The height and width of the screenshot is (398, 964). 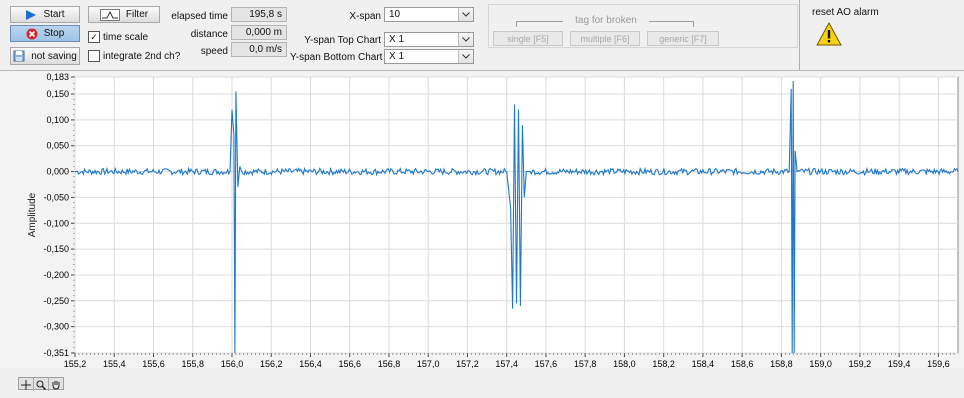 I want to click on elapsed-label: elapsed time, so click(x=199, y=16).